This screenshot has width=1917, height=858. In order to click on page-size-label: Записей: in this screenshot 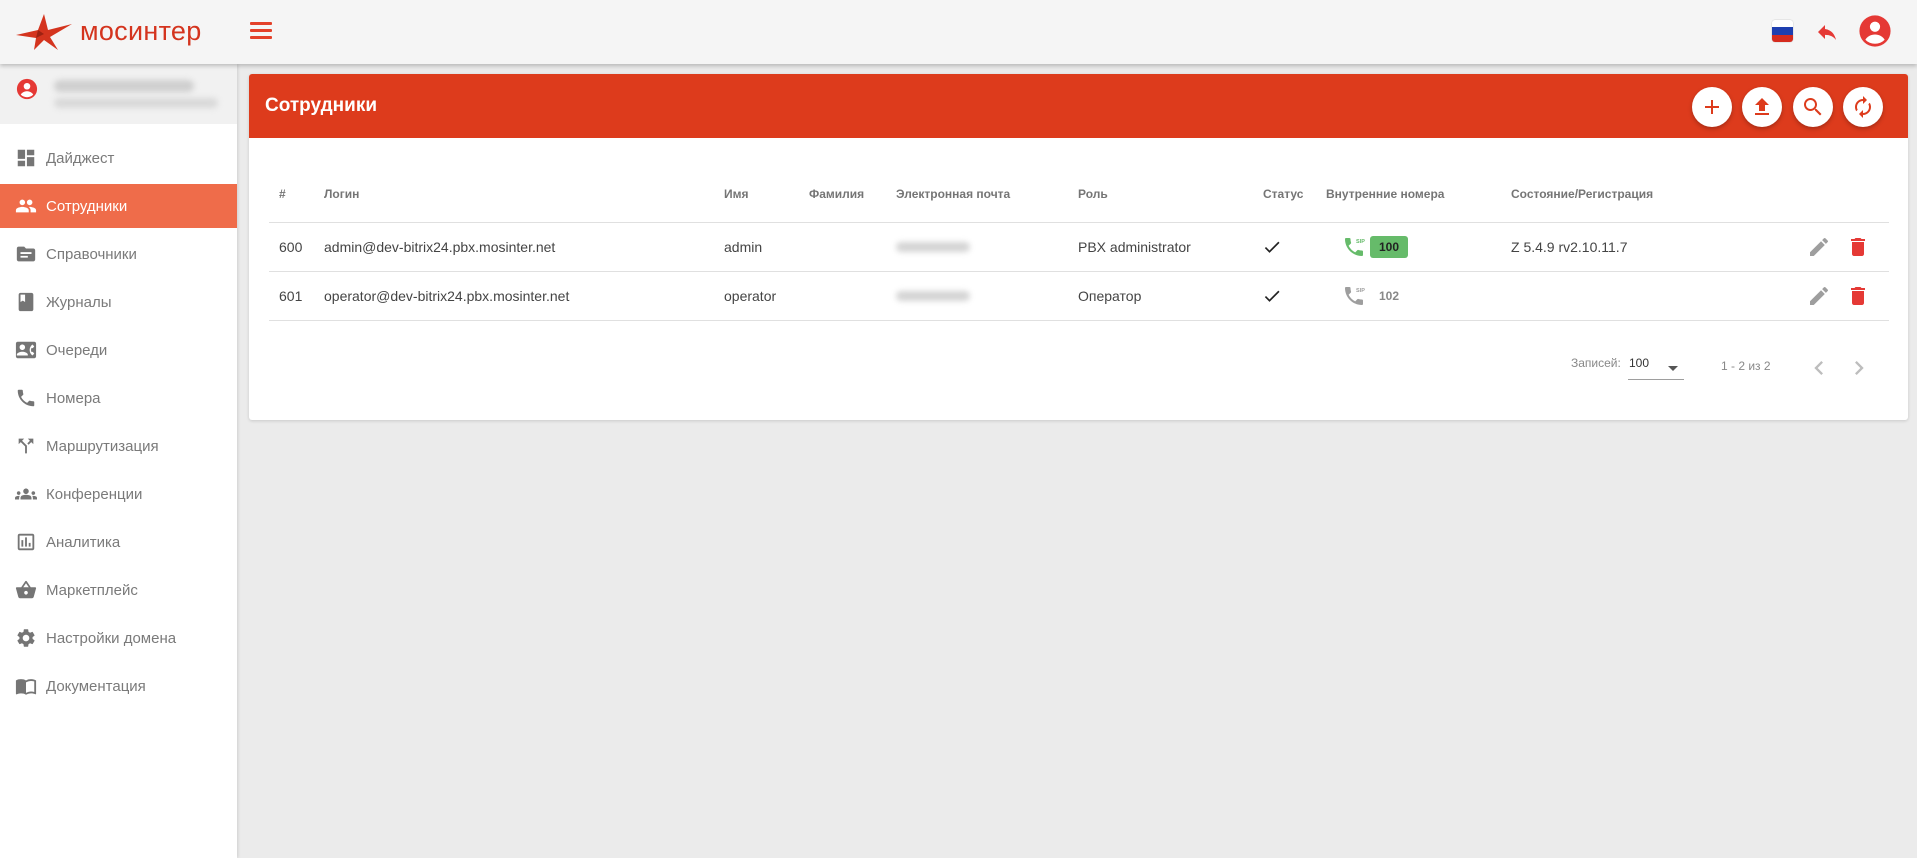, I will do `click(1596, 363)`.